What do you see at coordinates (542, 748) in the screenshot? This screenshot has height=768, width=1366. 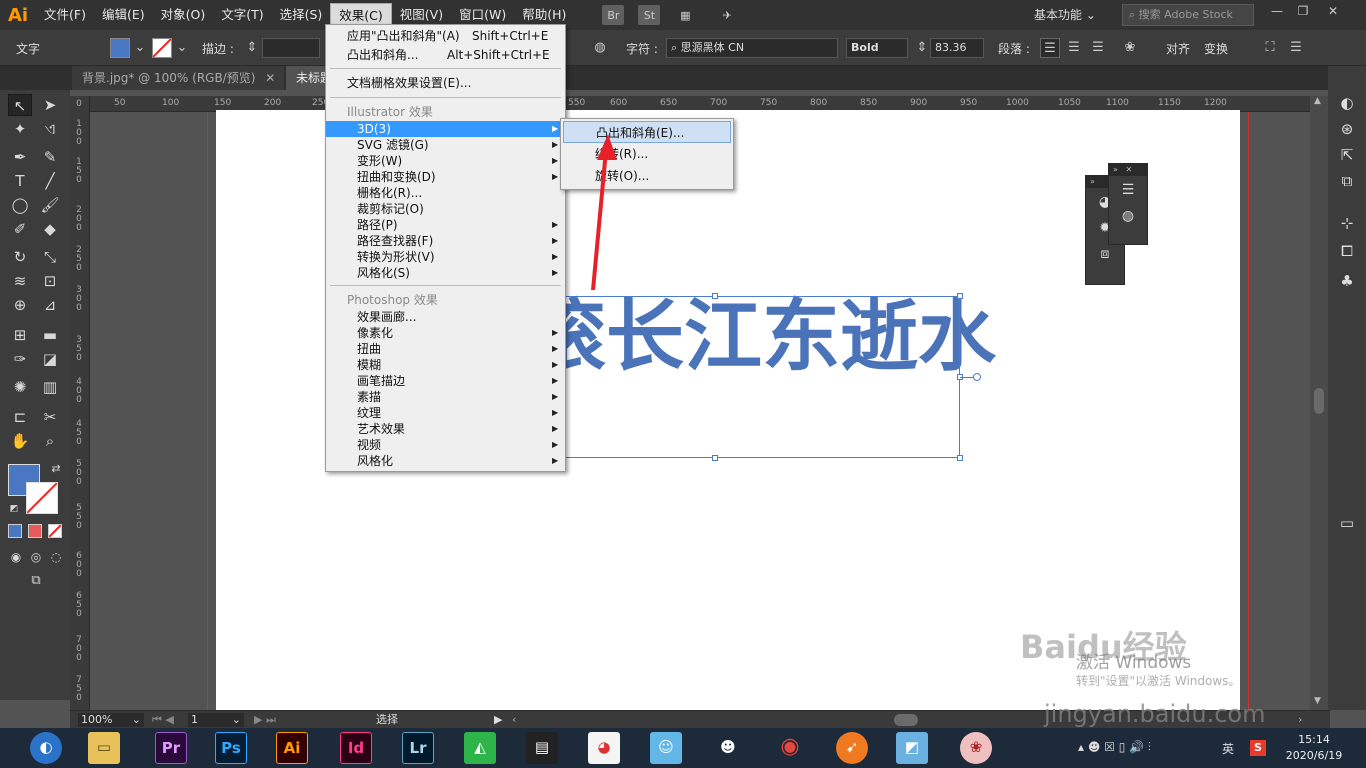 I see `video-editor-icon: ▤` at bounding box center [542, 748].